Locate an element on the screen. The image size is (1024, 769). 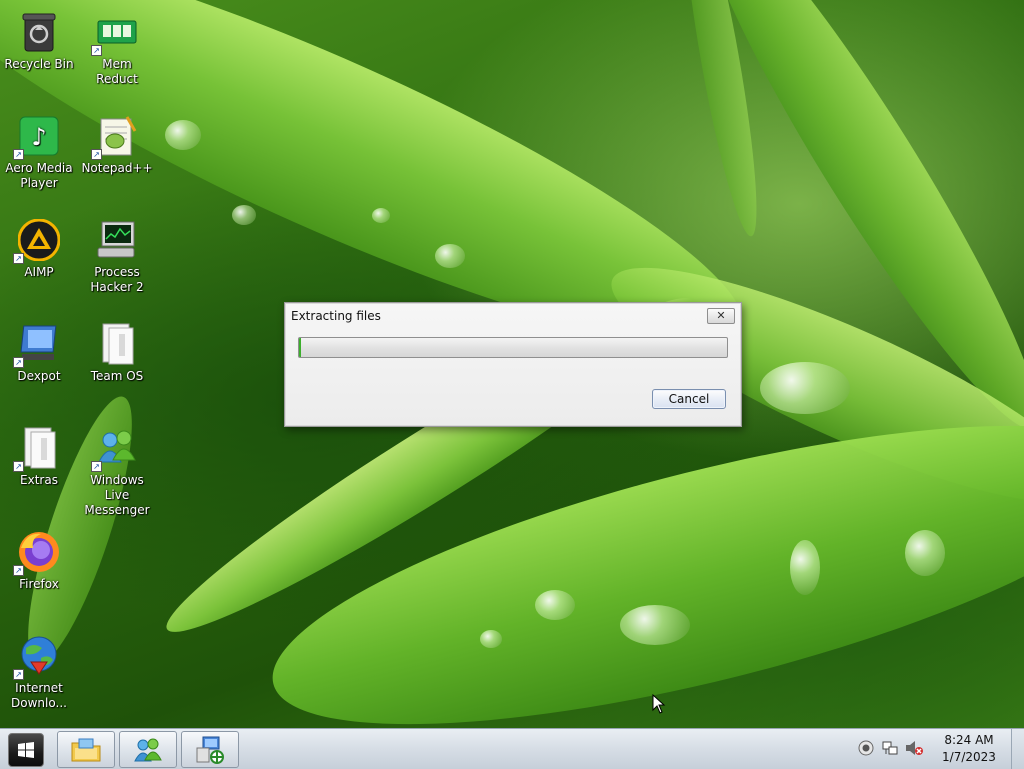
notepad-plus-plus-icon: ↗ is located at coordinates (115, 137).